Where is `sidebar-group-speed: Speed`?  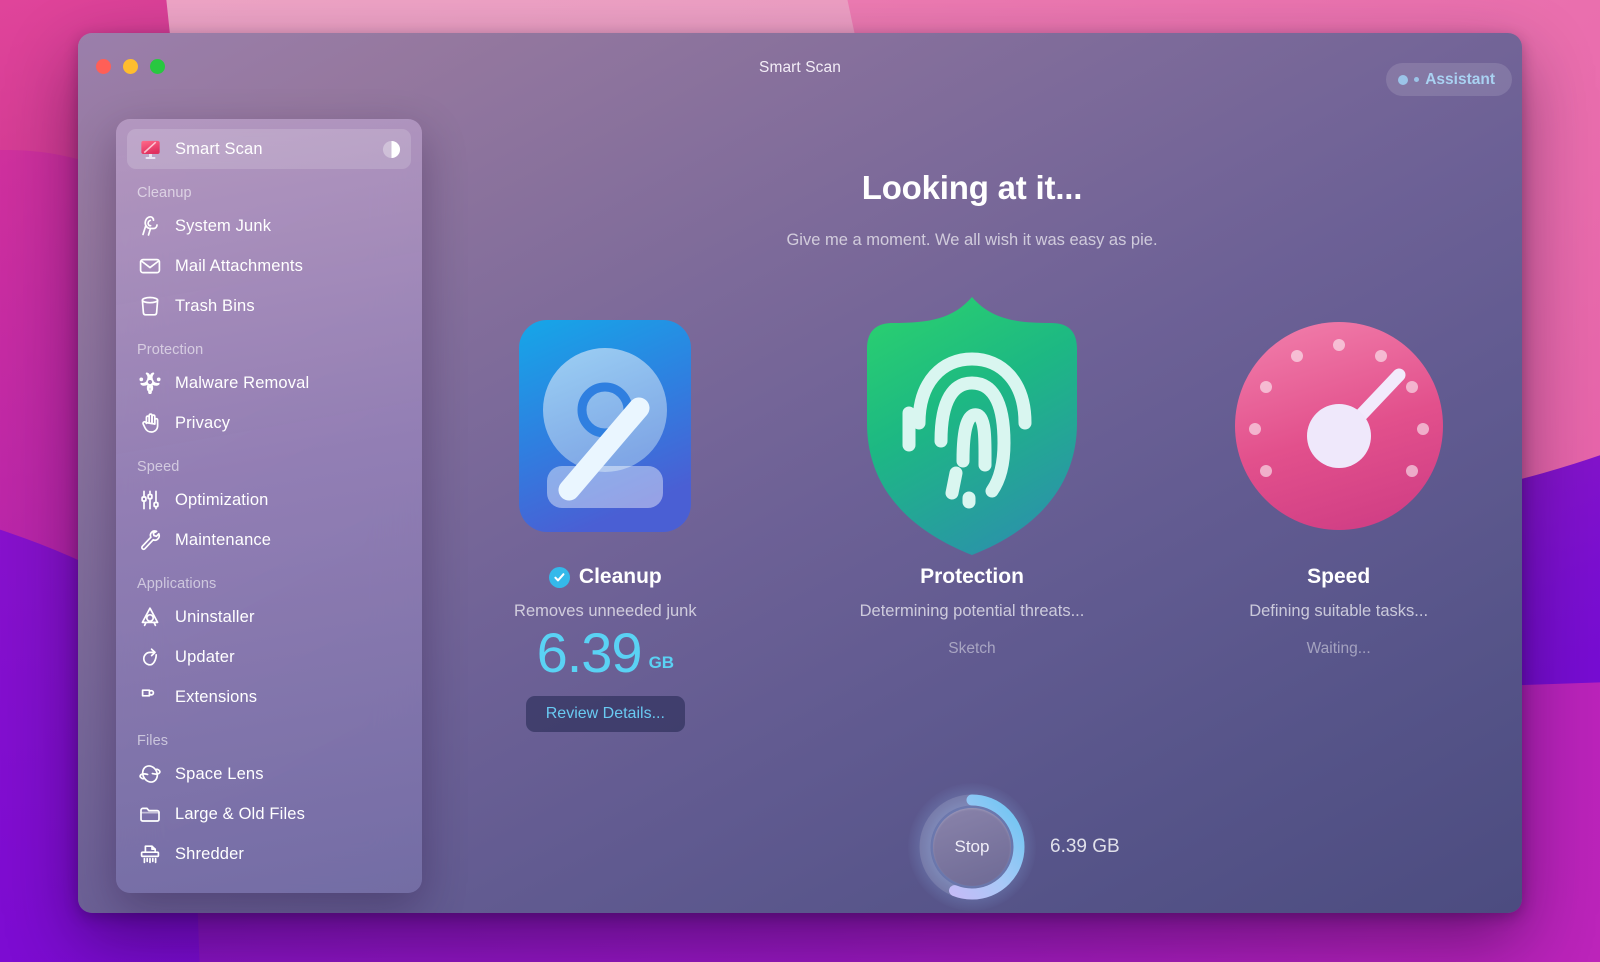 sidebar-group-speed: Speed is located at coordinates (158, 467).